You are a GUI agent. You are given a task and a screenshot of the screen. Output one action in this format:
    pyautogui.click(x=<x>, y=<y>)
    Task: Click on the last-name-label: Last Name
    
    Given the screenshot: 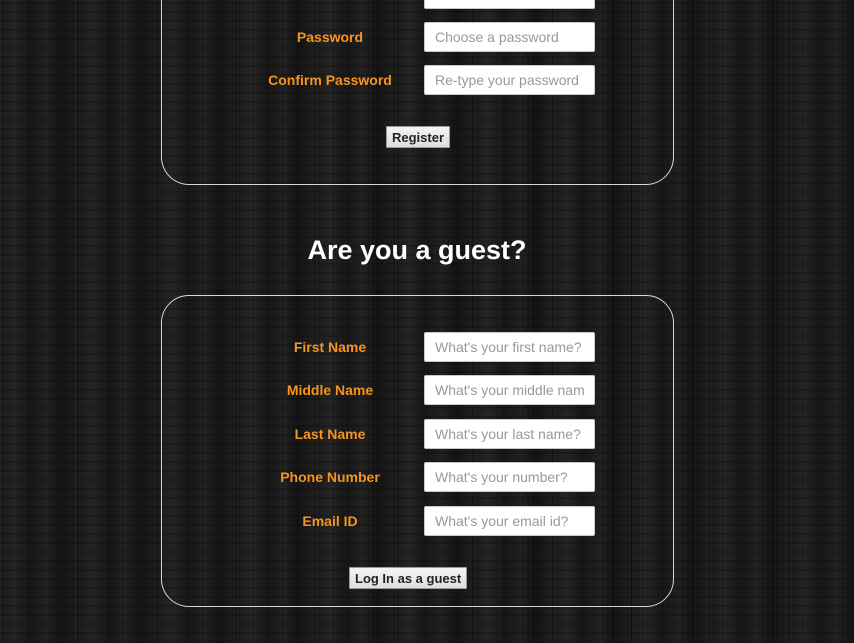 What is the action you would take?
    pyautogui.click(x=330, y=434)
    